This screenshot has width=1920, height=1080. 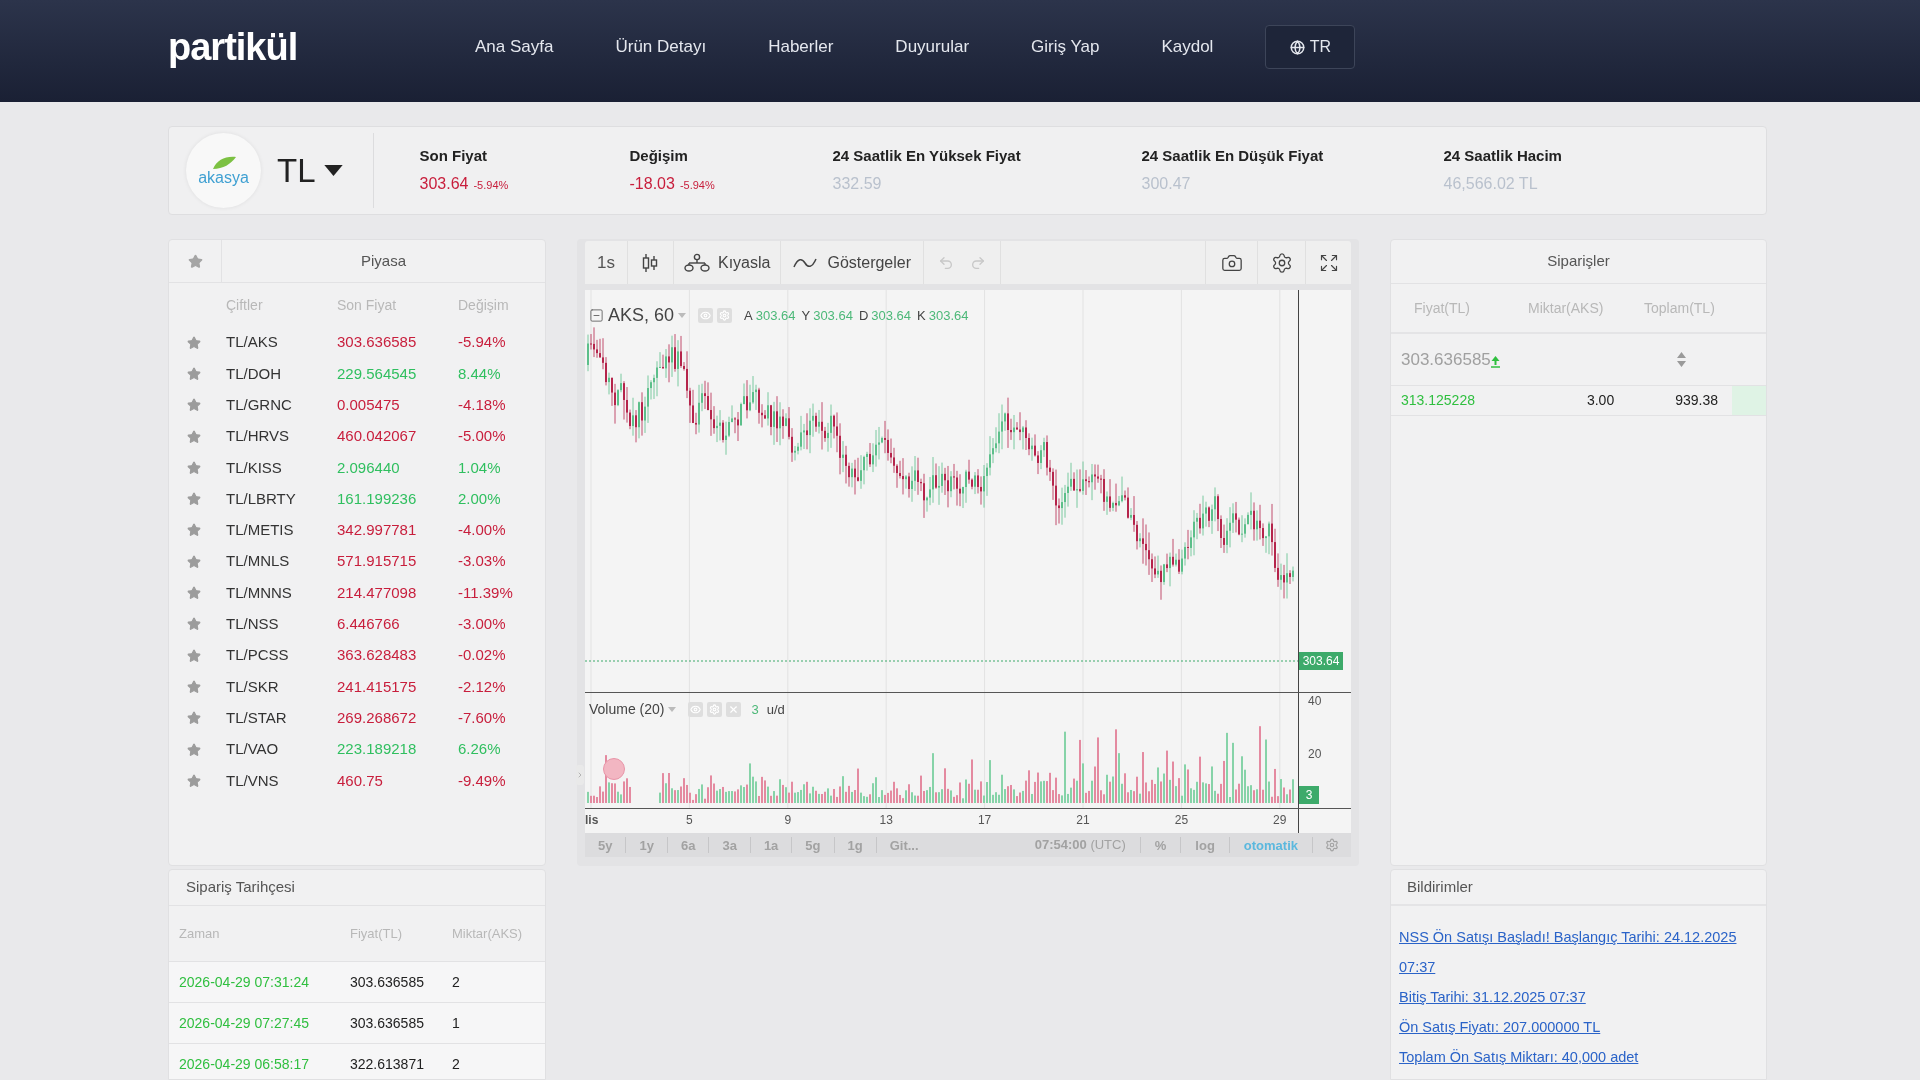 What do you see at coordinates (1321, 661) in the screenshot?
I see `last-price-label: 303.64` at bounding box center [1321, 661].